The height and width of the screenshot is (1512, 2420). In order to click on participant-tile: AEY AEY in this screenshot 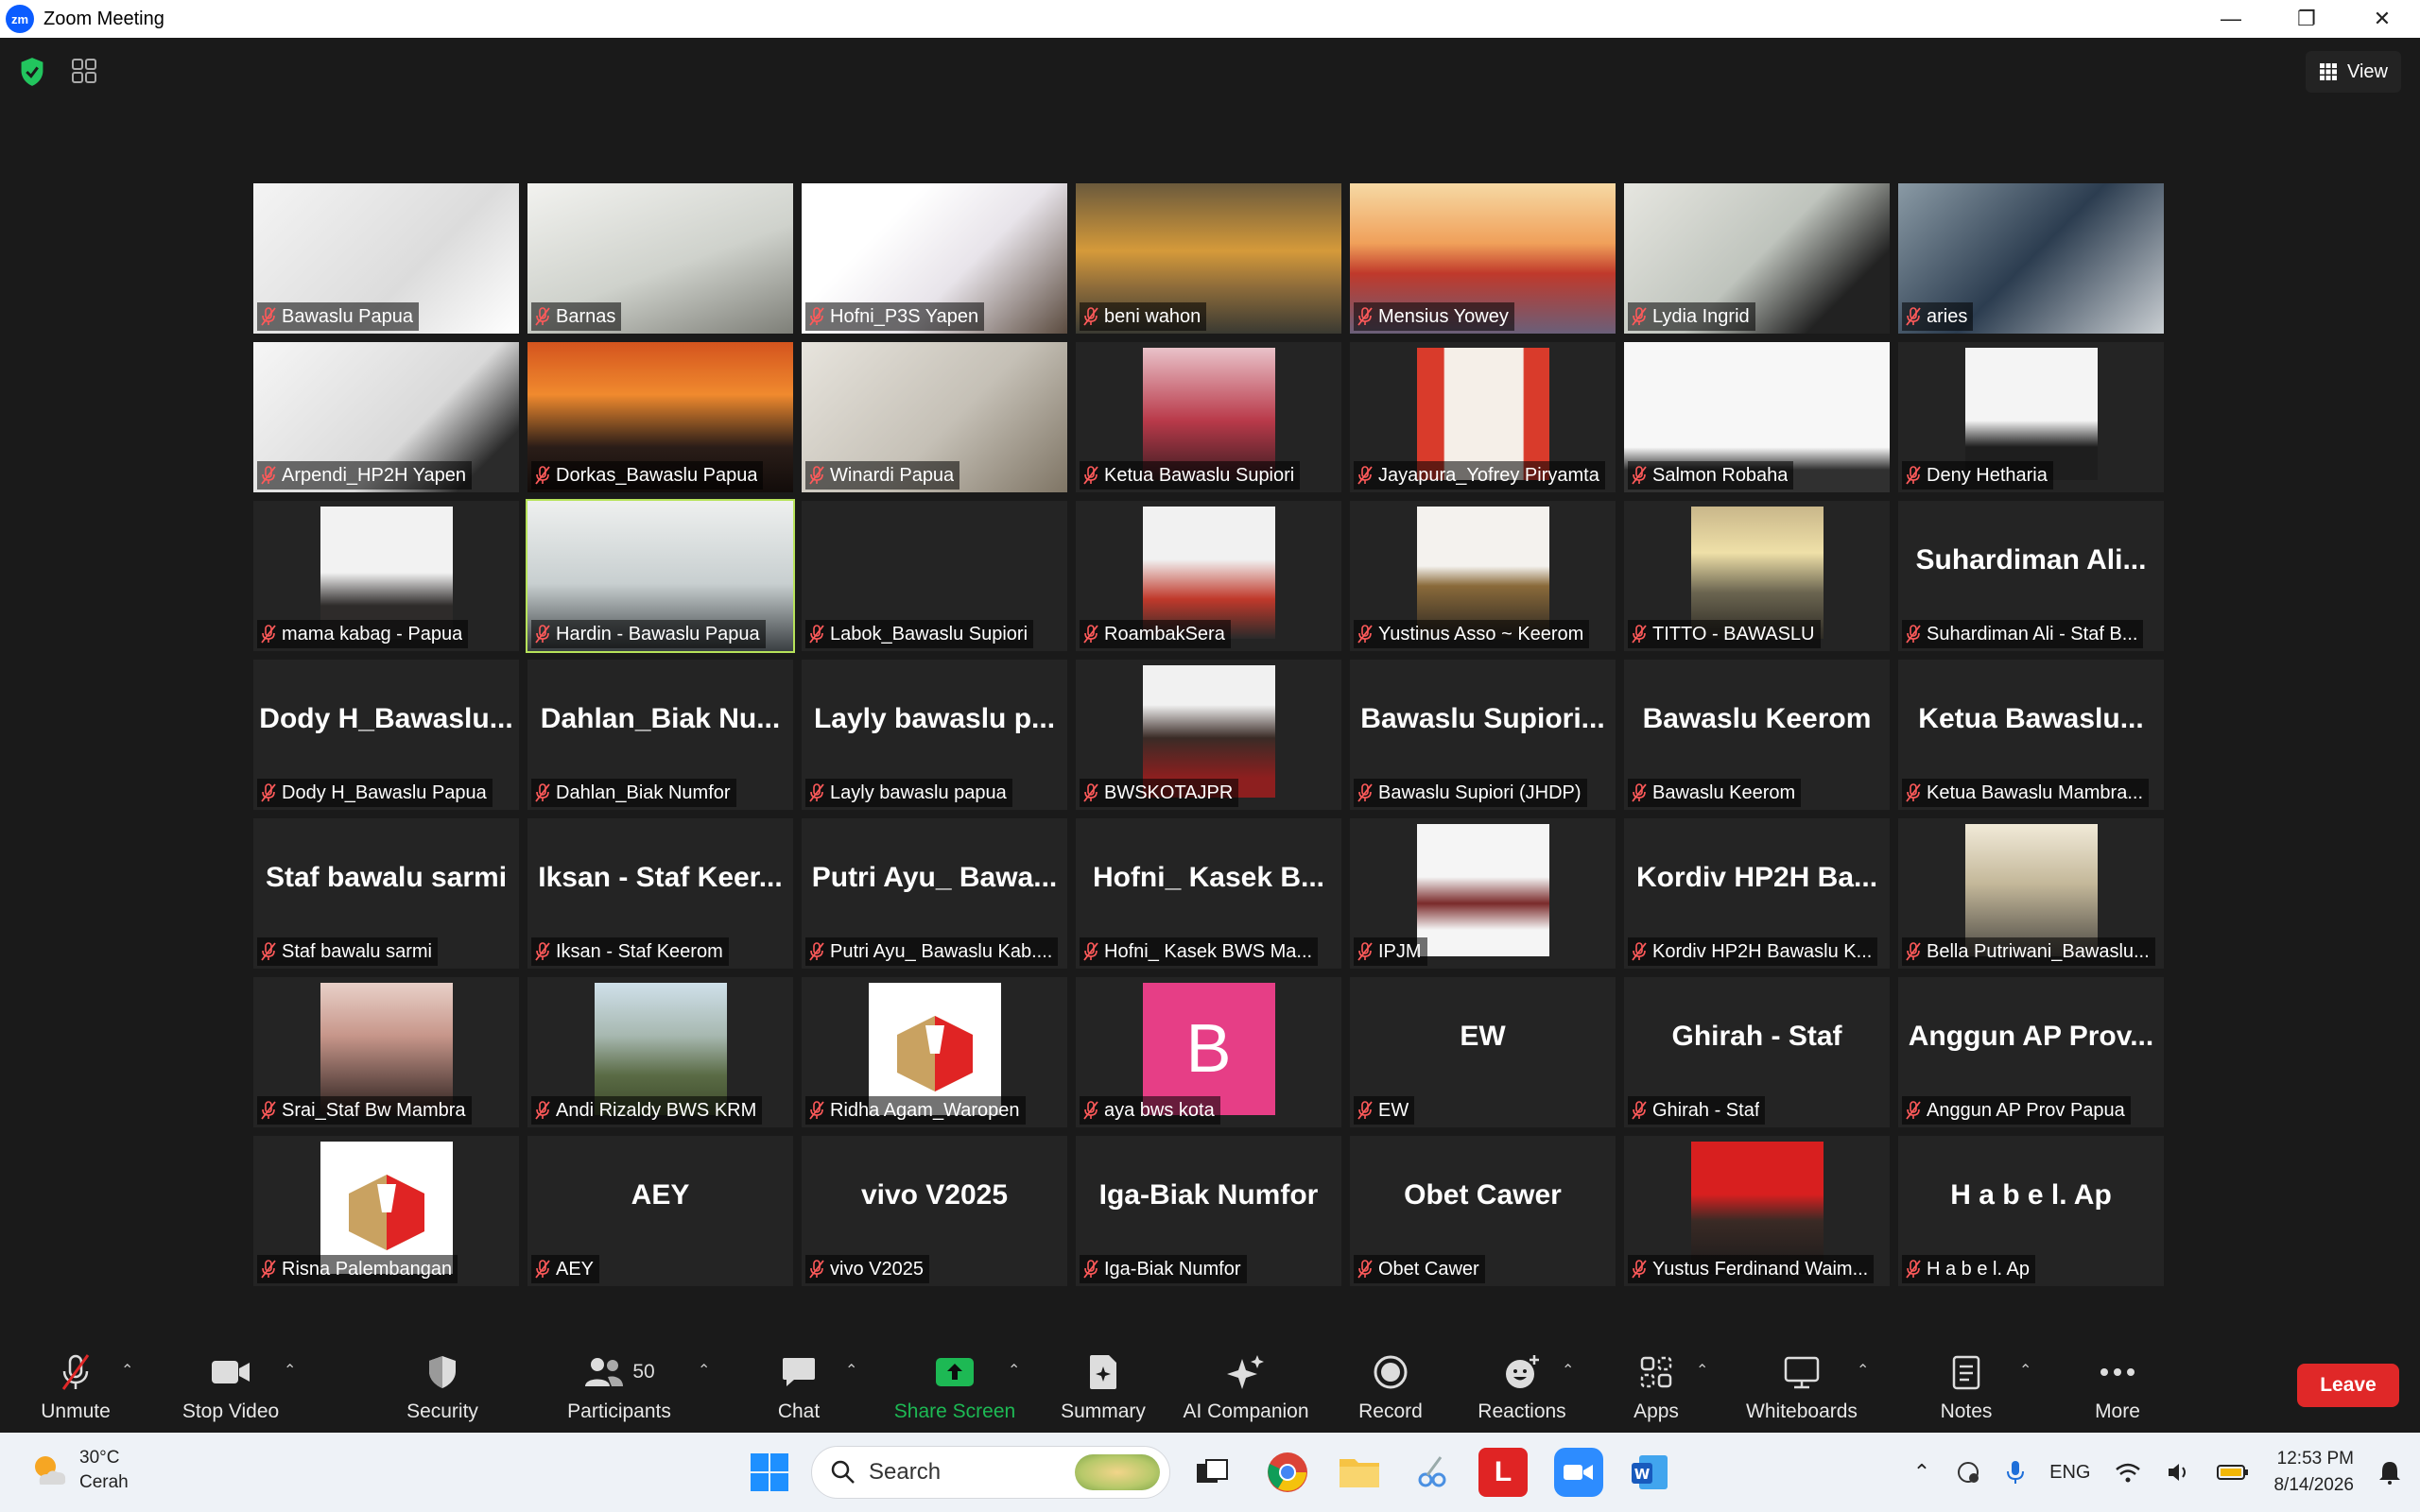, I will do `click(660, 1211)`.